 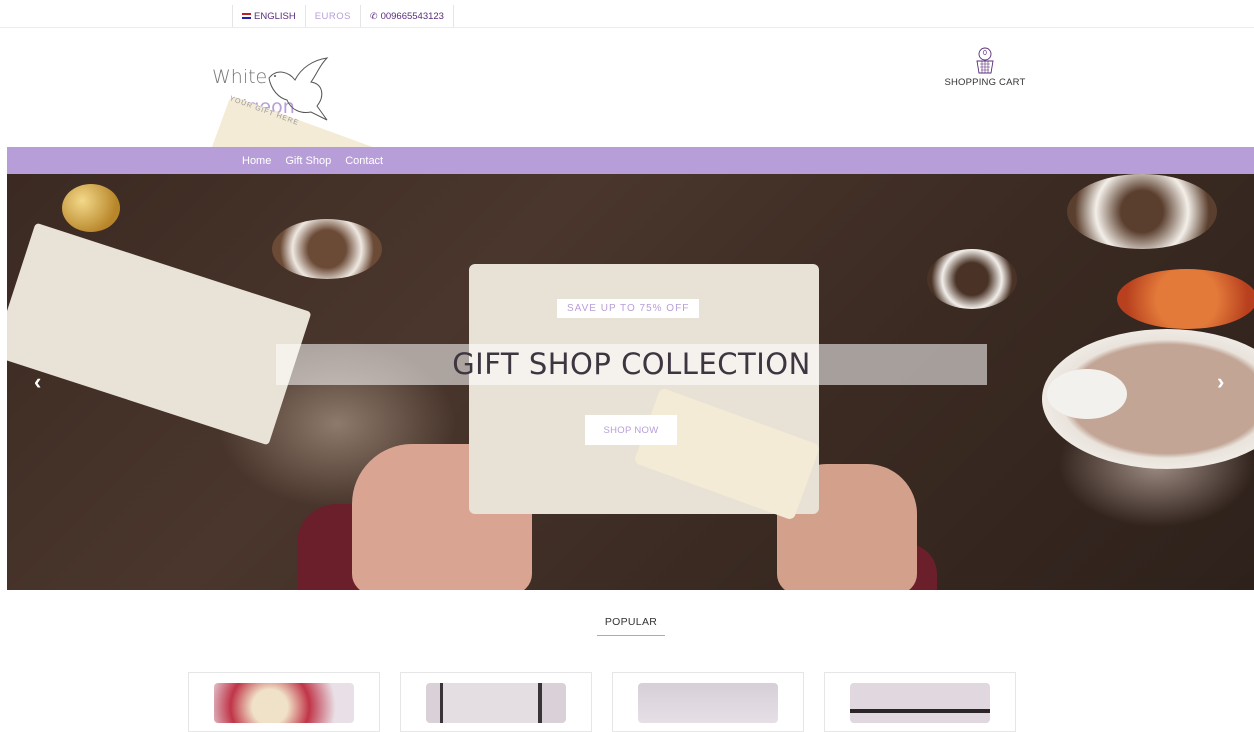 What do you see at coordinates (374, 15) in the screenshot?
I see `phone-icon: ✆` at bounding box center [374, 15].